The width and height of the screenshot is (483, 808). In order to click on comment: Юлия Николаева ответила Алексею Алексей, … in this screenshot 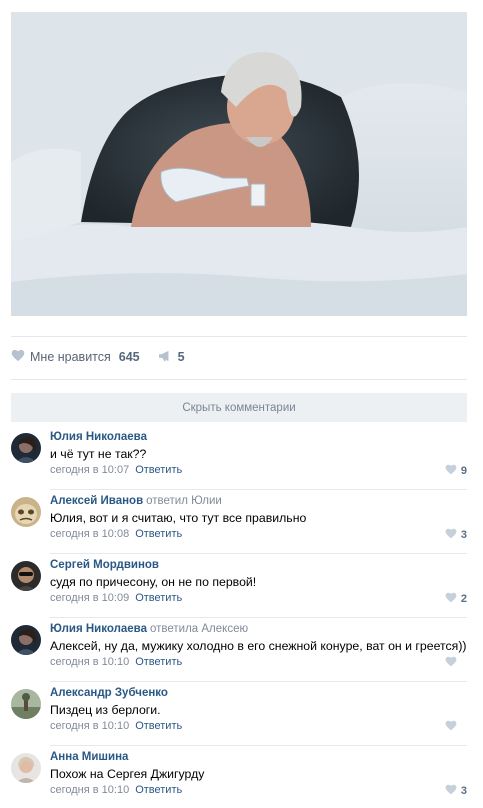, I will do `click(239, 655)`.